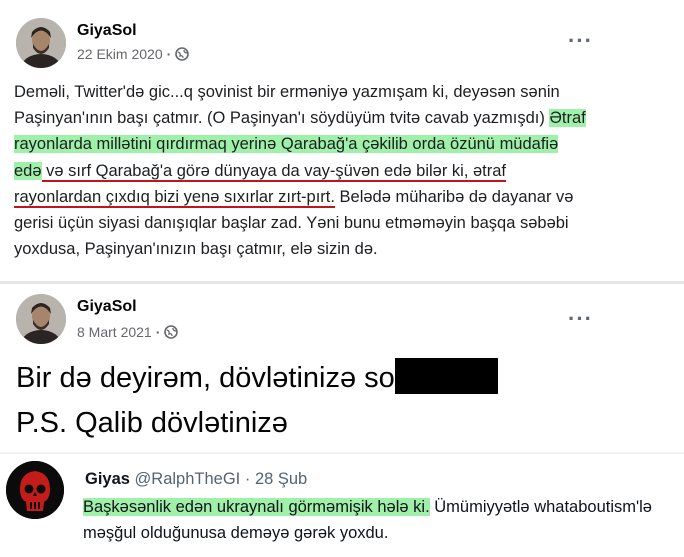 The height and width of the screenshot is (557, 684). I want to click on tweet-header: Giyas @RalphTheGI · 28 Şub, so click(196, 479).